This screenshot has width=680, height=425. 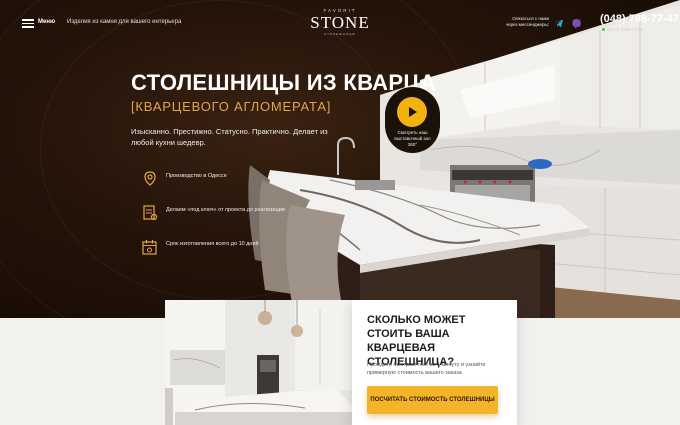 I want to click on hero-subtitle: [КВАРЦЕВОГО АГЛОМЕРАТА], so click(x=231, y=106).